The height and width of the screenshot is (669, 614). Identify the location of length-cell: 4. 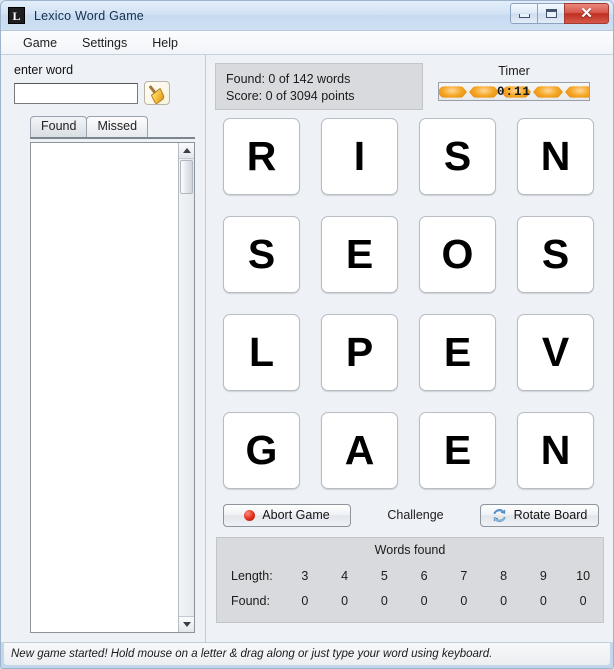
(345, 575).